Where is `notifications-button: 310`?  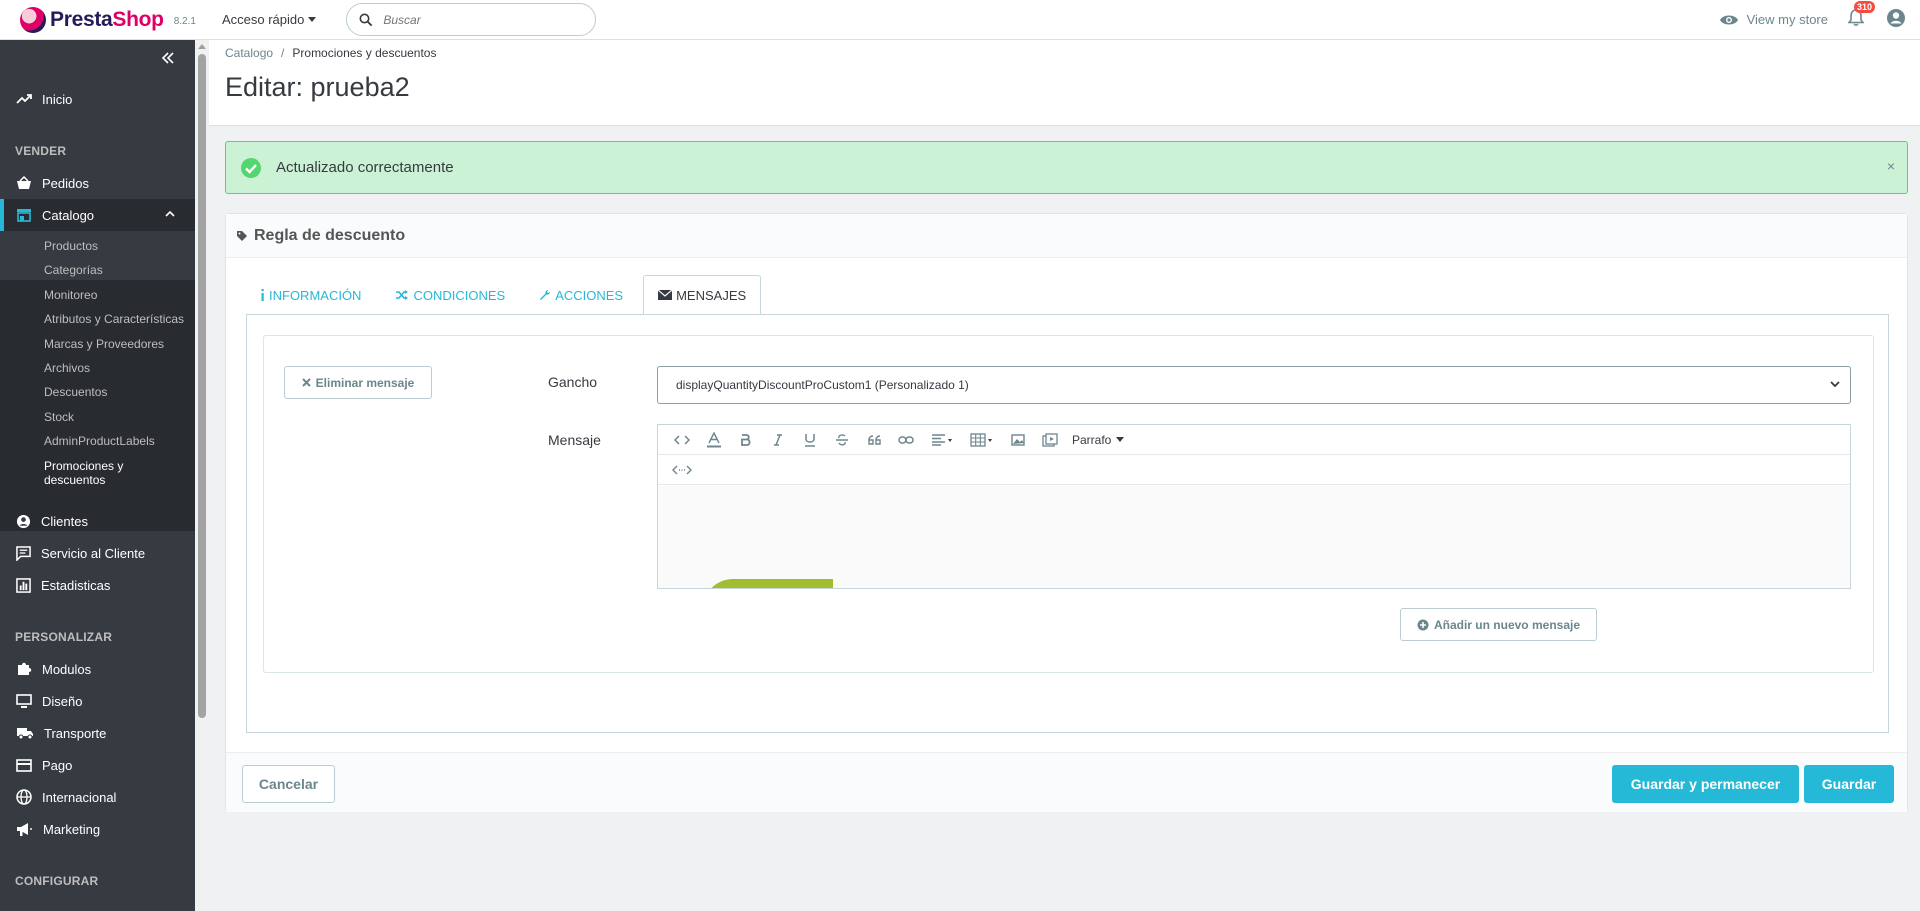 notifications-button: 310 is located at coordinates (1861, 15).